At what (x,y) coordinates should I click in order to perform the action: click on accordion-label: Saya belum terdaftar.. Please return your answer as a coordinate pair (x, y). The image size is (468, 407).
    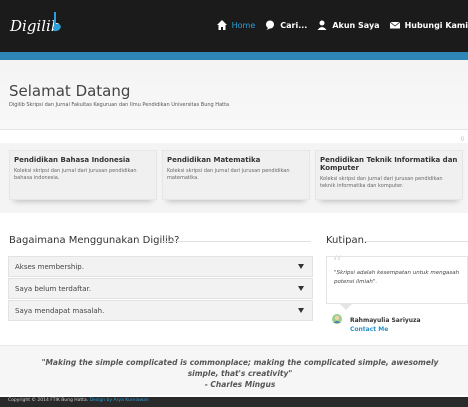
    Looking at the image, I should click on (53, 288).